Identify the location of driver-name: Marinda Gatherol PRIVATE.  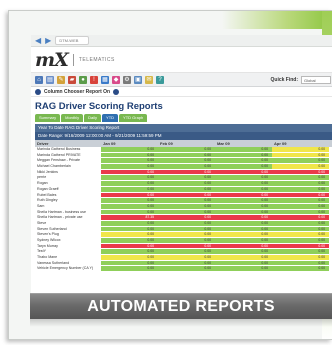
(68, 155).